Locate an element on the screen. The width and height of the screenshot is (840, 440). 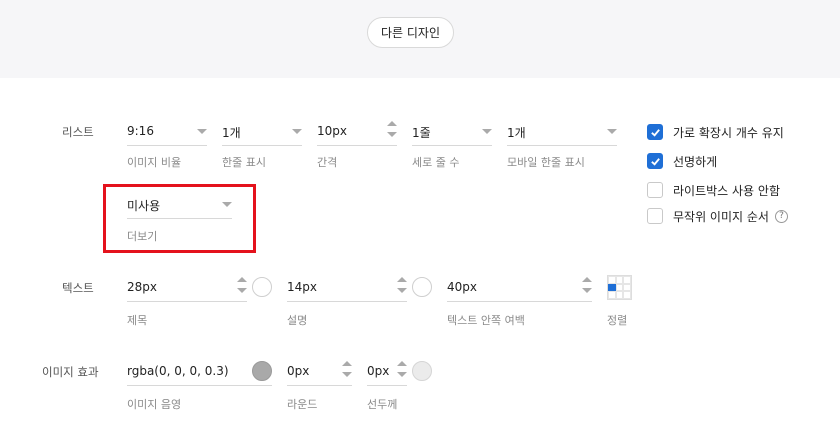
border-width-value: 0px is located at coordinates (378, 371).